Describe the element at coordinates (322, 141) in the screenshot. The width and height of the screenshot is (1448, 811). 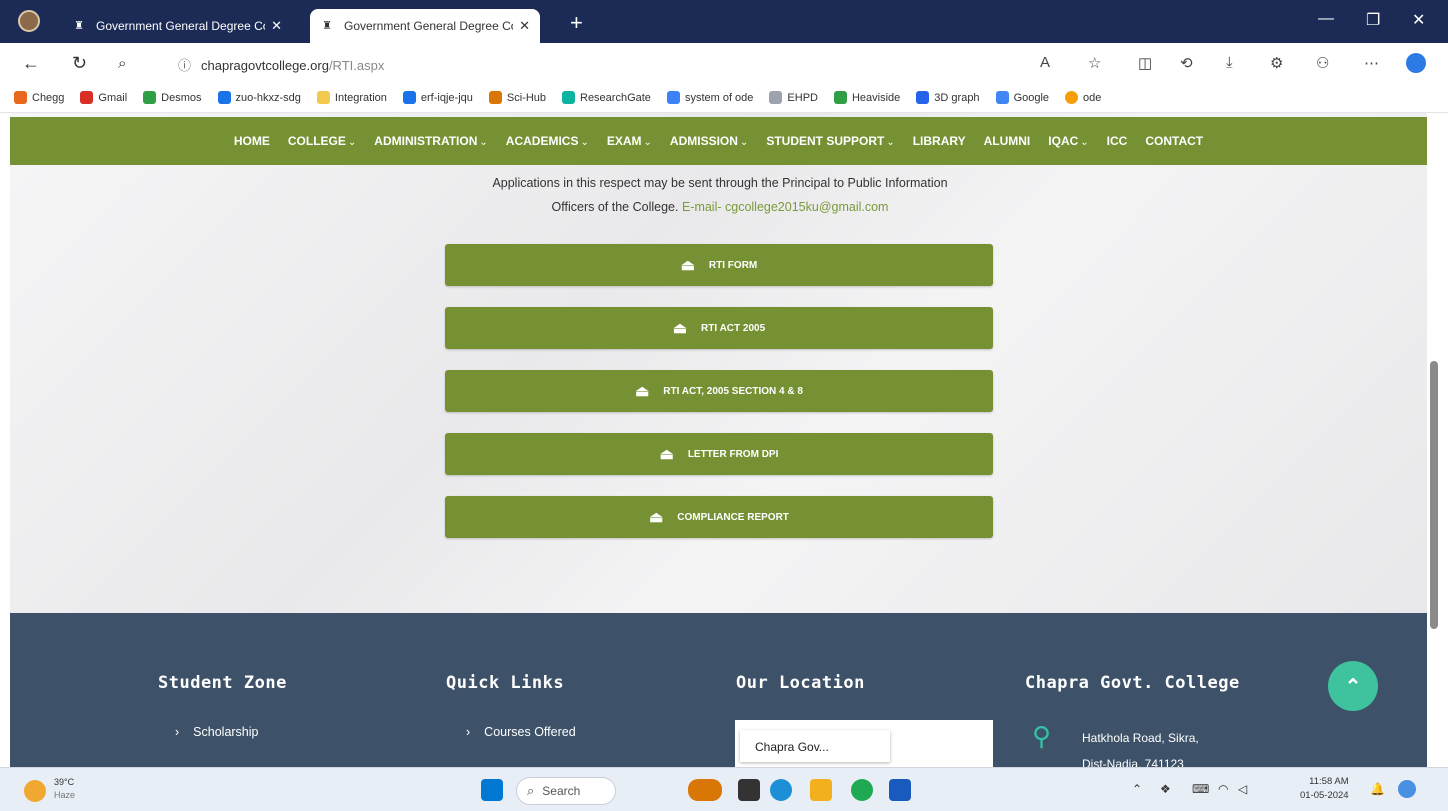
I see `nav-college: COLLEGE ⌄` at that location.